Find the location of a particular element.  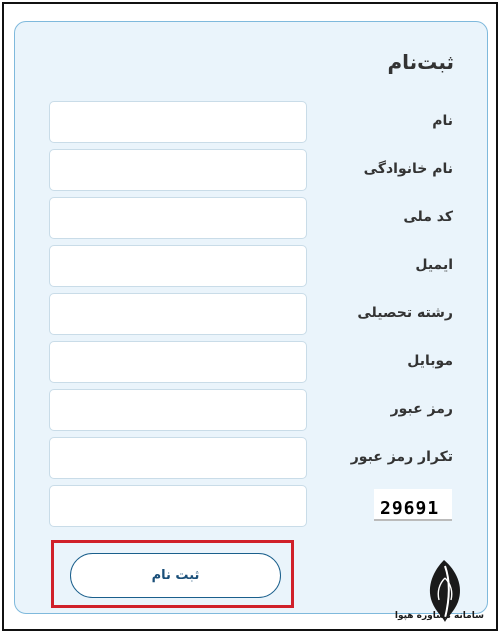

form-title: ثبت‌نام is located at coordinates (420, 62).